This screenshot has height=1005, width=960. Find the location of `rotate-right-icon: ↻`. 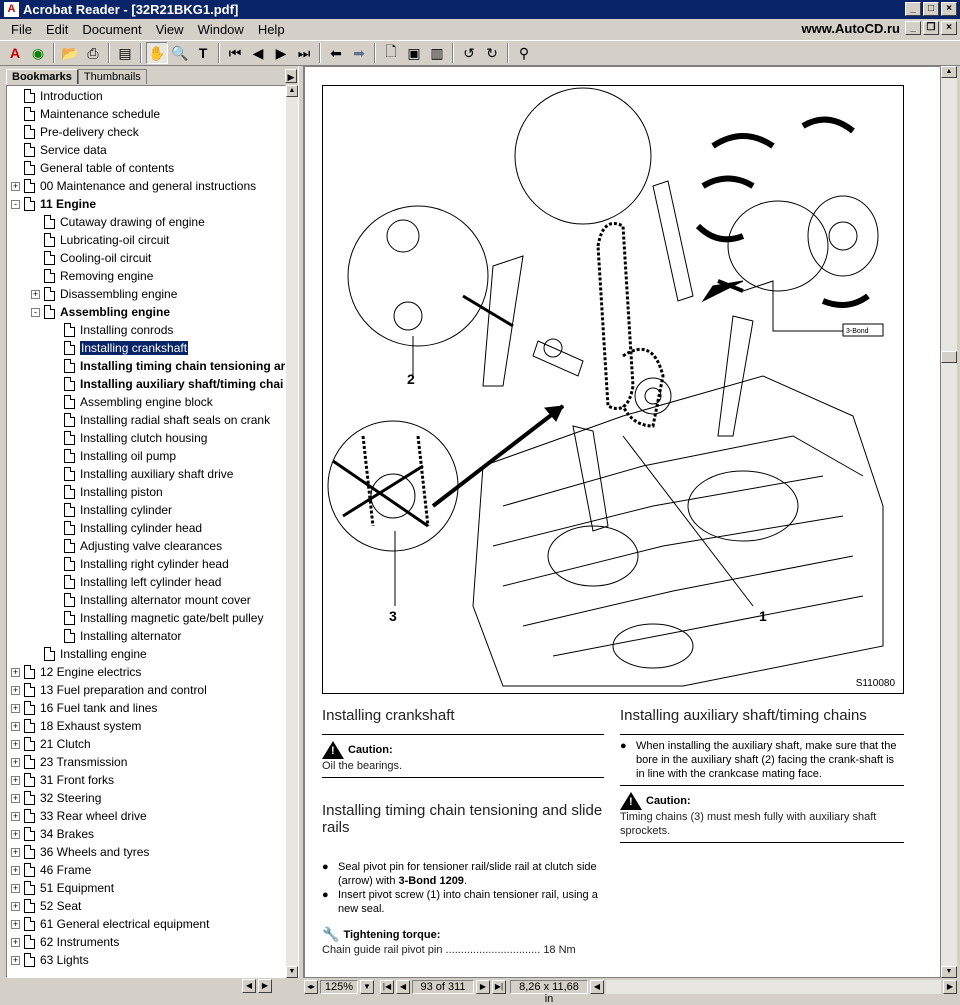

rotate-right-icon: ↻ is located at coordinates (492, 53).